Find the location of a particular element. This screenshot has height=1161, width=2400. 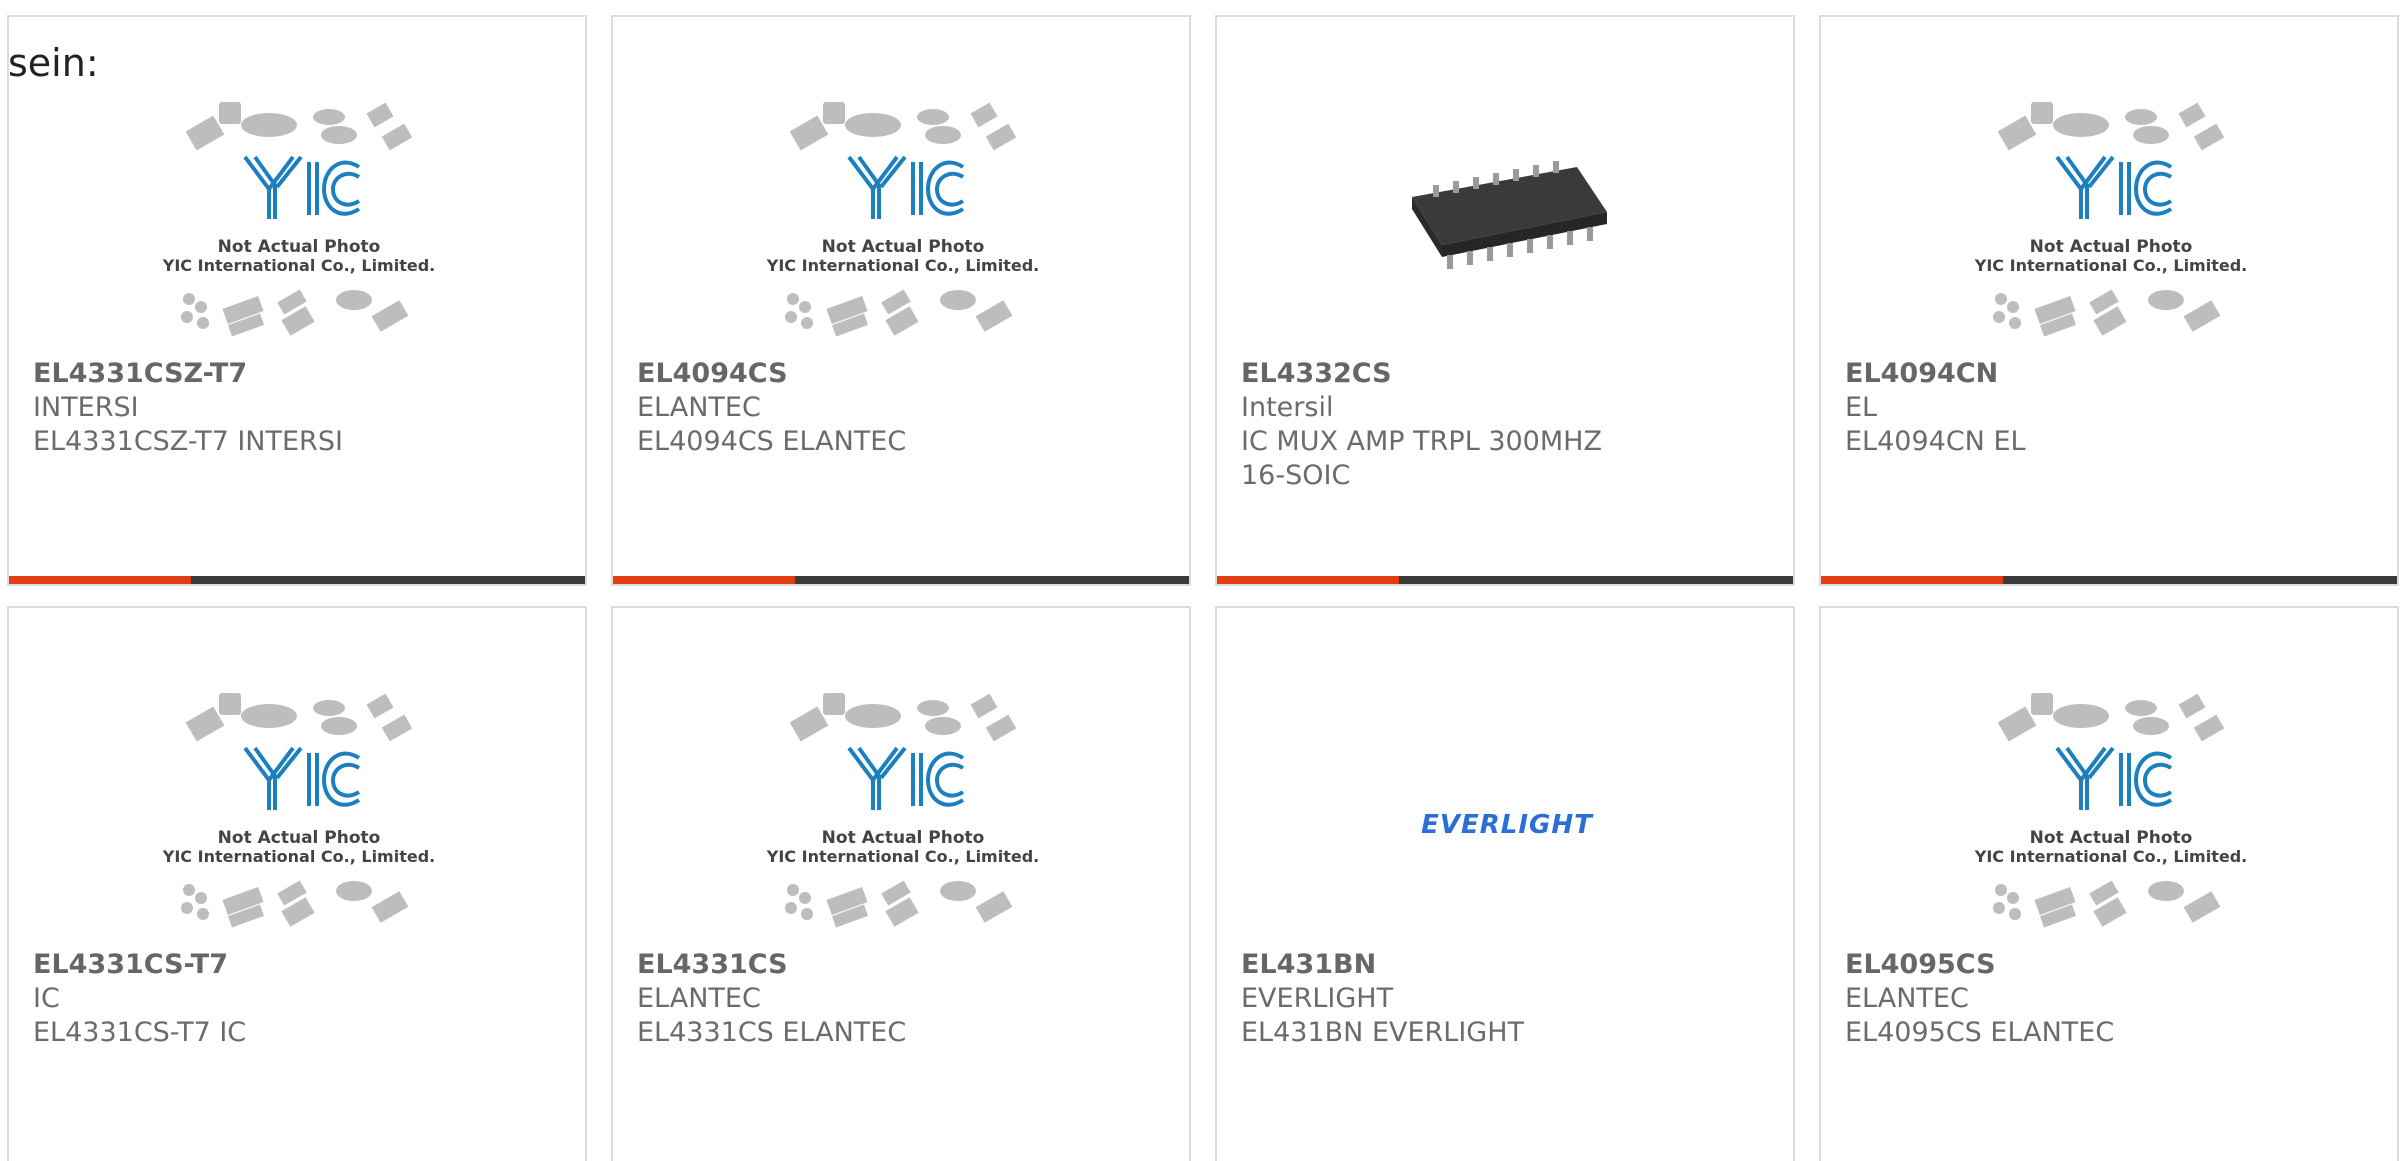

everlight-logo-text: EVERLIGHT is located at coordinates (1507, 825).